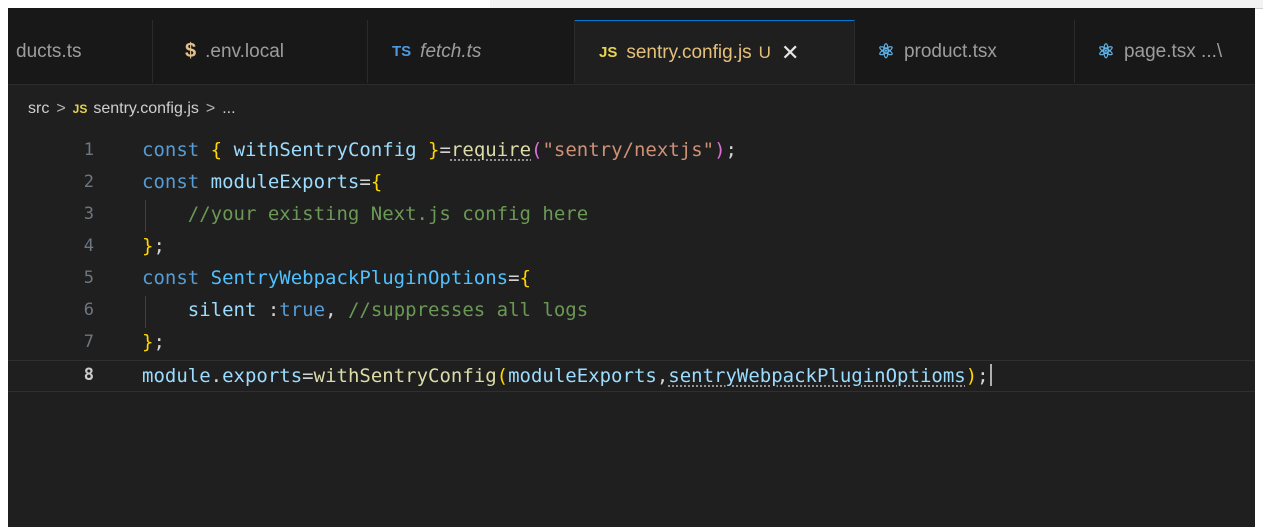 The width and height of the screenshot is (1263, 527). I want to click on tab-product-tsx: ⚛ product.tsx, so click(965, 51).